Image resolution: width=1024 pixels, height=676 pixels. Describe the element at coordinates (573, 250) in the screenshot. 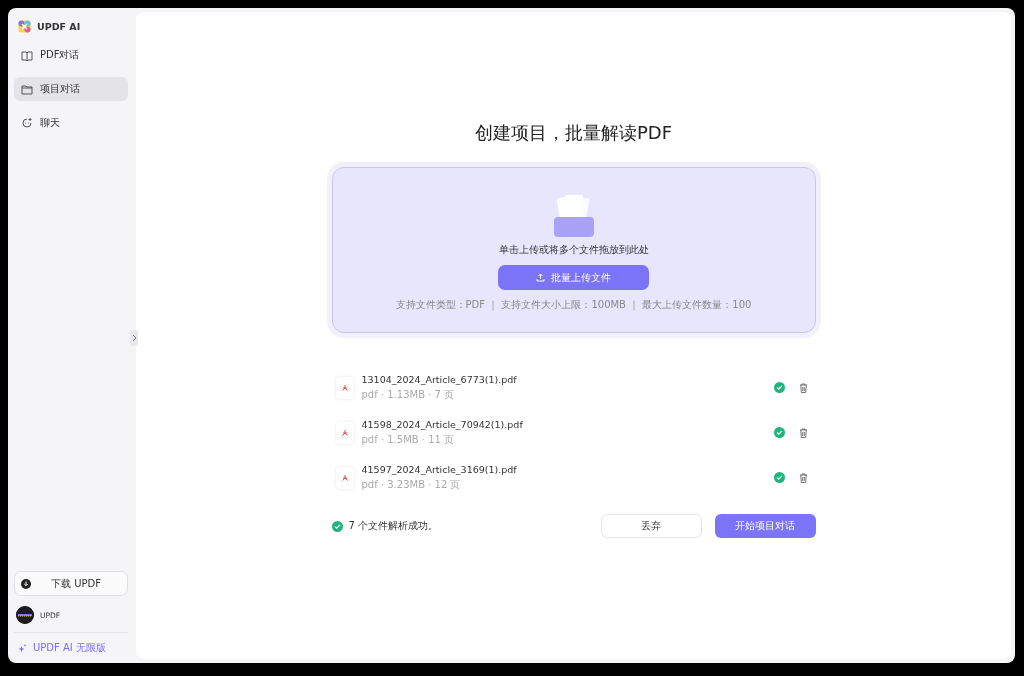

I see `dropzone-prompt: 单击上传或将多个文件拖放到此处` at that location.